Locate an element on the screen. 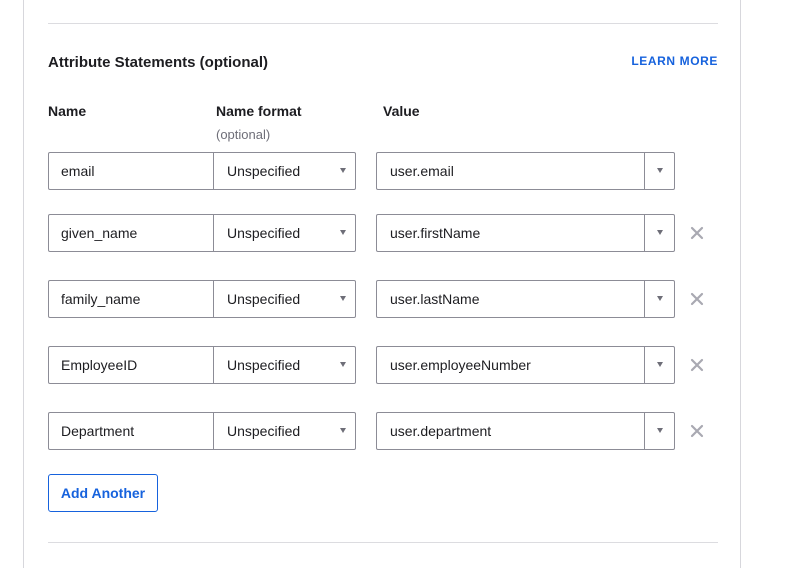 Image resolution: width=811 pixels, height=568 pixels. attribute-row: Unspecified user.email is located at coordinates (405, 171).